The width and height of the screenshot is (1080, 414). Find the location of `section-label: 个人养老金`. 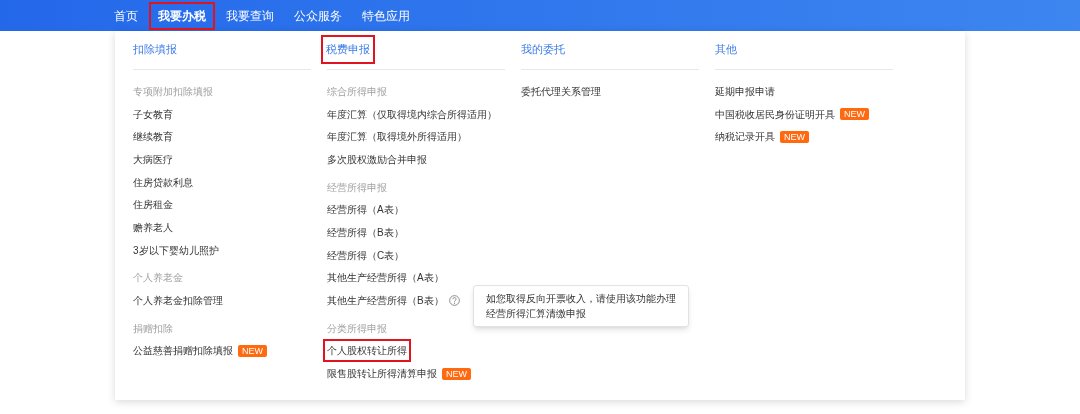

section-label: 个人养老金 is located at coordinates (158, 278).